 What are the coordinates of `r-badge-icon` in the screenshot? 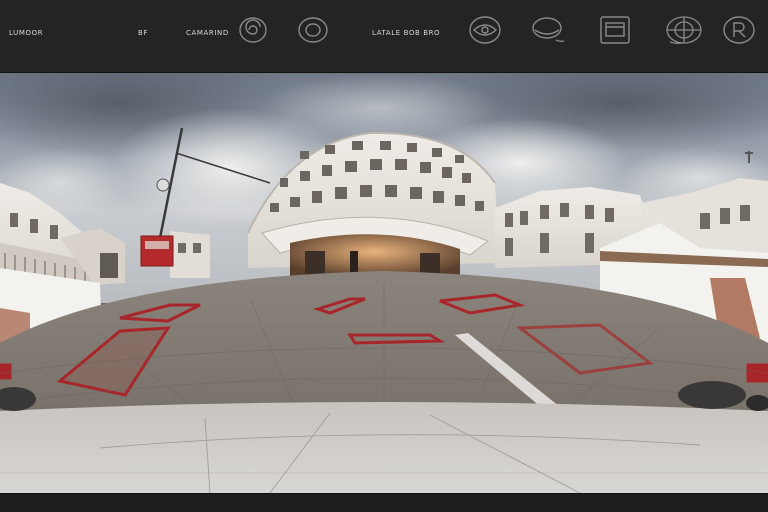 It's located at (739, 30).